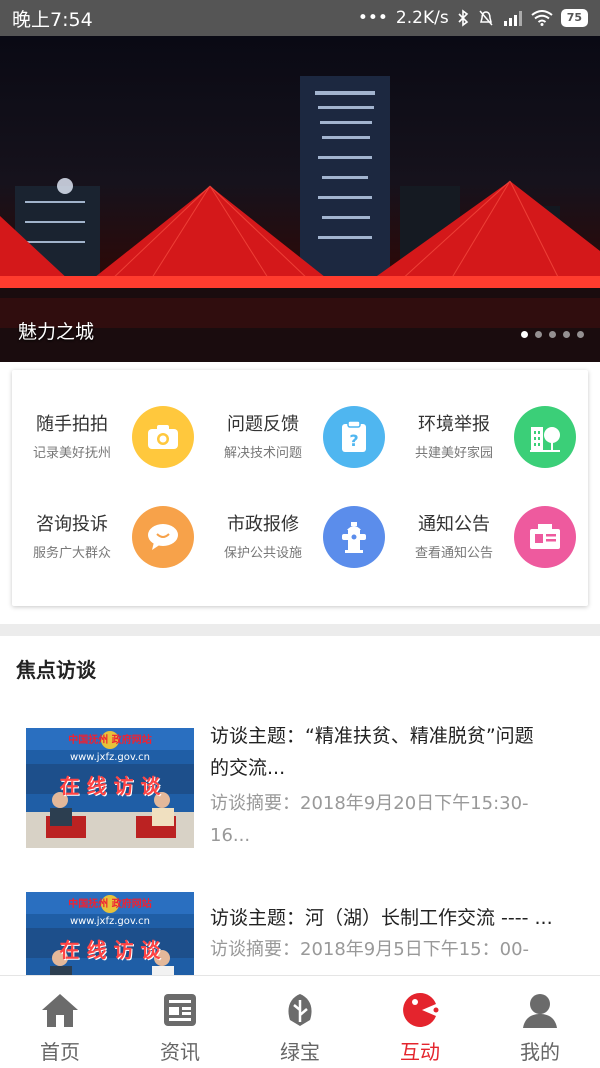 The height and width of the screenshot is (1068, 600). I want to click on status-right: ••• 2.2K/s 75, so click(473, 18).